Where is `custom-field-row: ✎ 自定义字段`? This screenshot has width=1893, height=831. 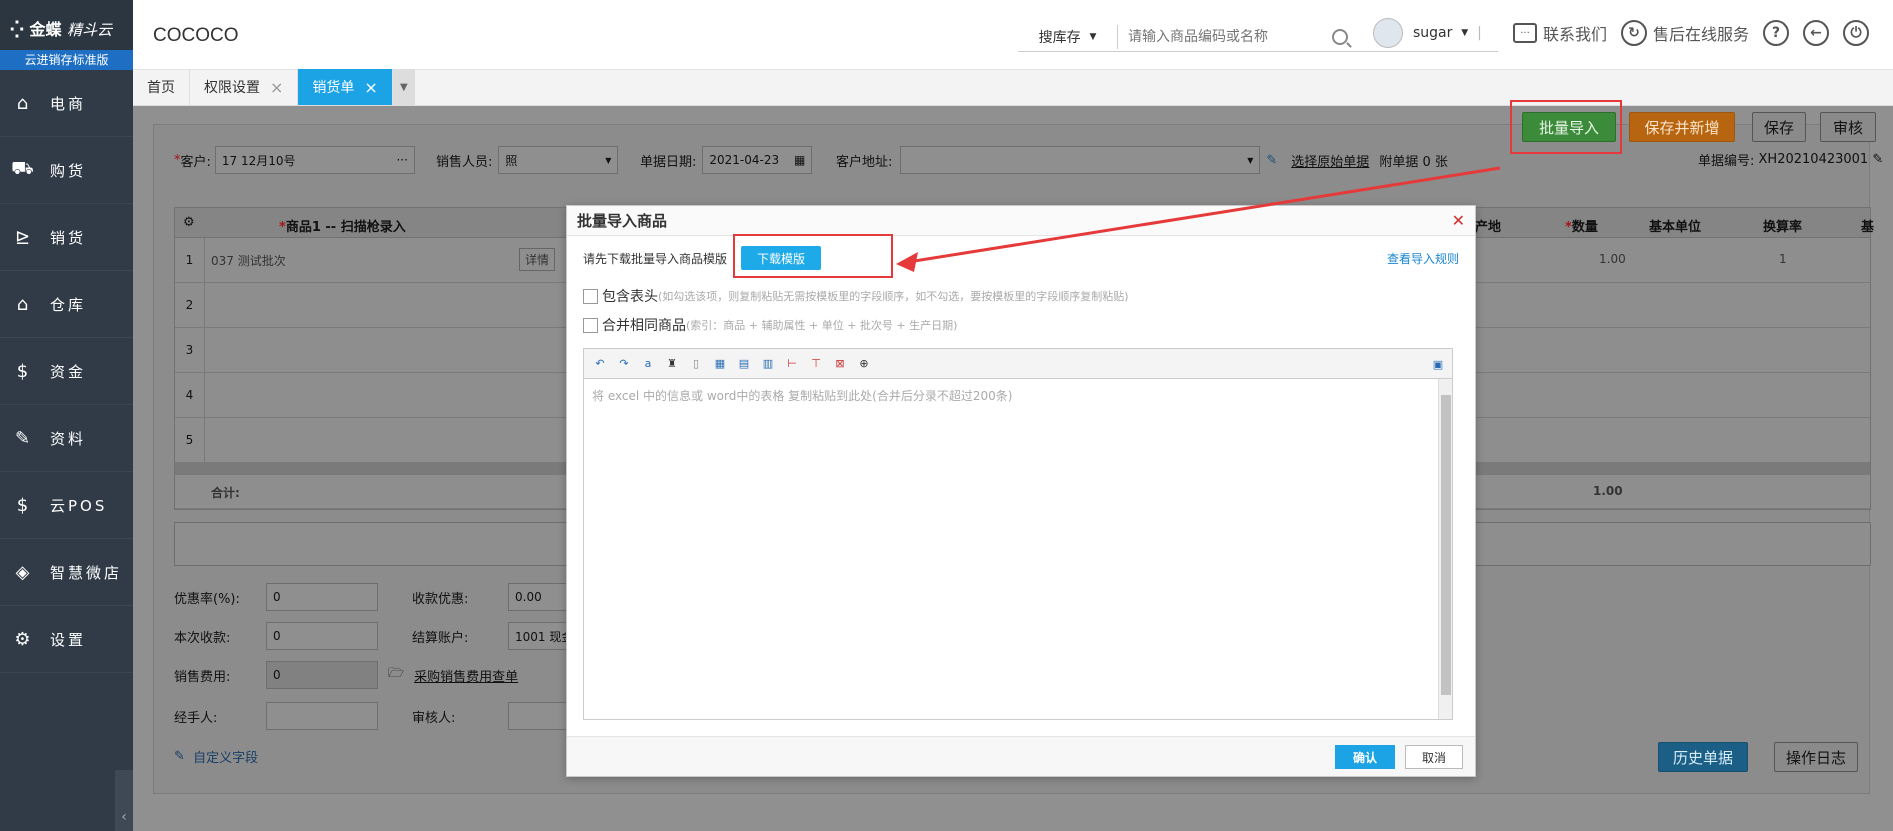 custom-field-row: ✎ 自定义字段 is located at coordinates (216, 756).